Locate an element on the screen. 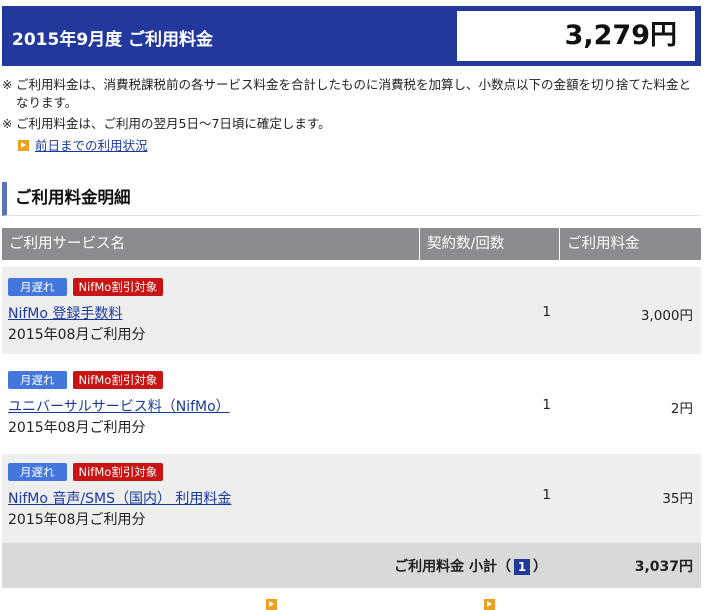 The image size is (710, 610). table-header: ご利用サービス名 契約数/回数 ご利用料金 is located at coordinates (351, 244).